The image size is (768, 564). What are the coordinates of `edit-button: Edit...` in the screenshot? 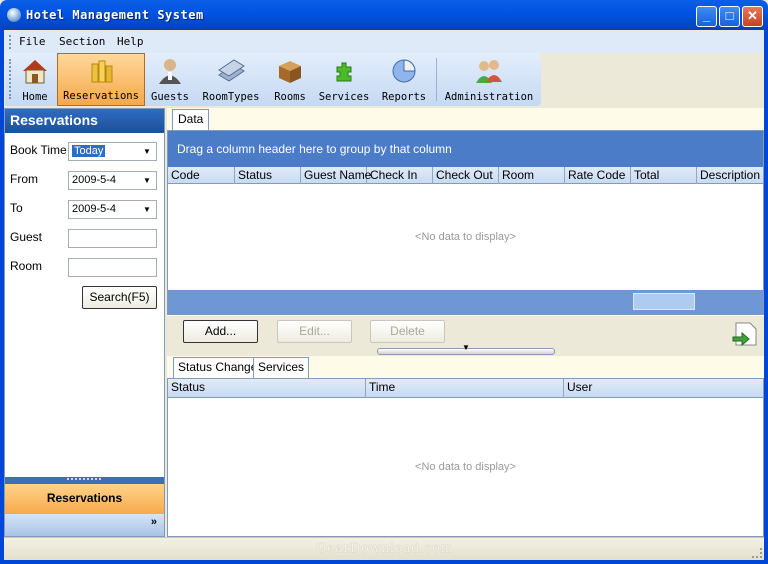 It's located at (314, 331).